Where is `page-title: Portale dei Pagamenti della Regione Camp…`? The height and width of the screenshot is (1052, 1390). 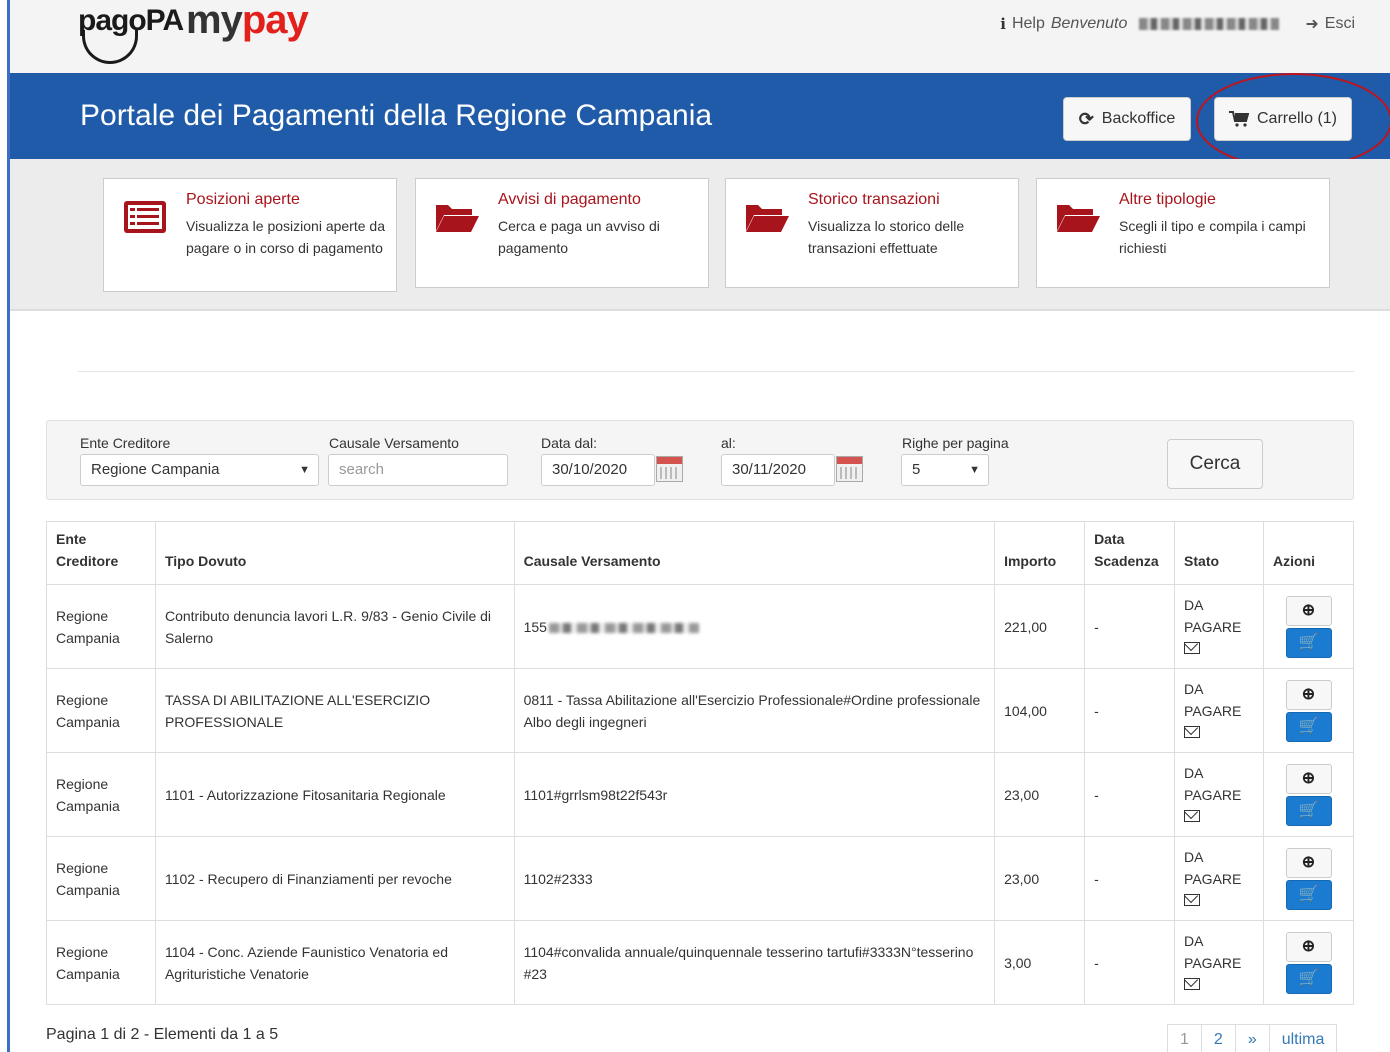 page-title: Portale dei Pagamenti della Regione Camp… is located at coordinates (396, 115).